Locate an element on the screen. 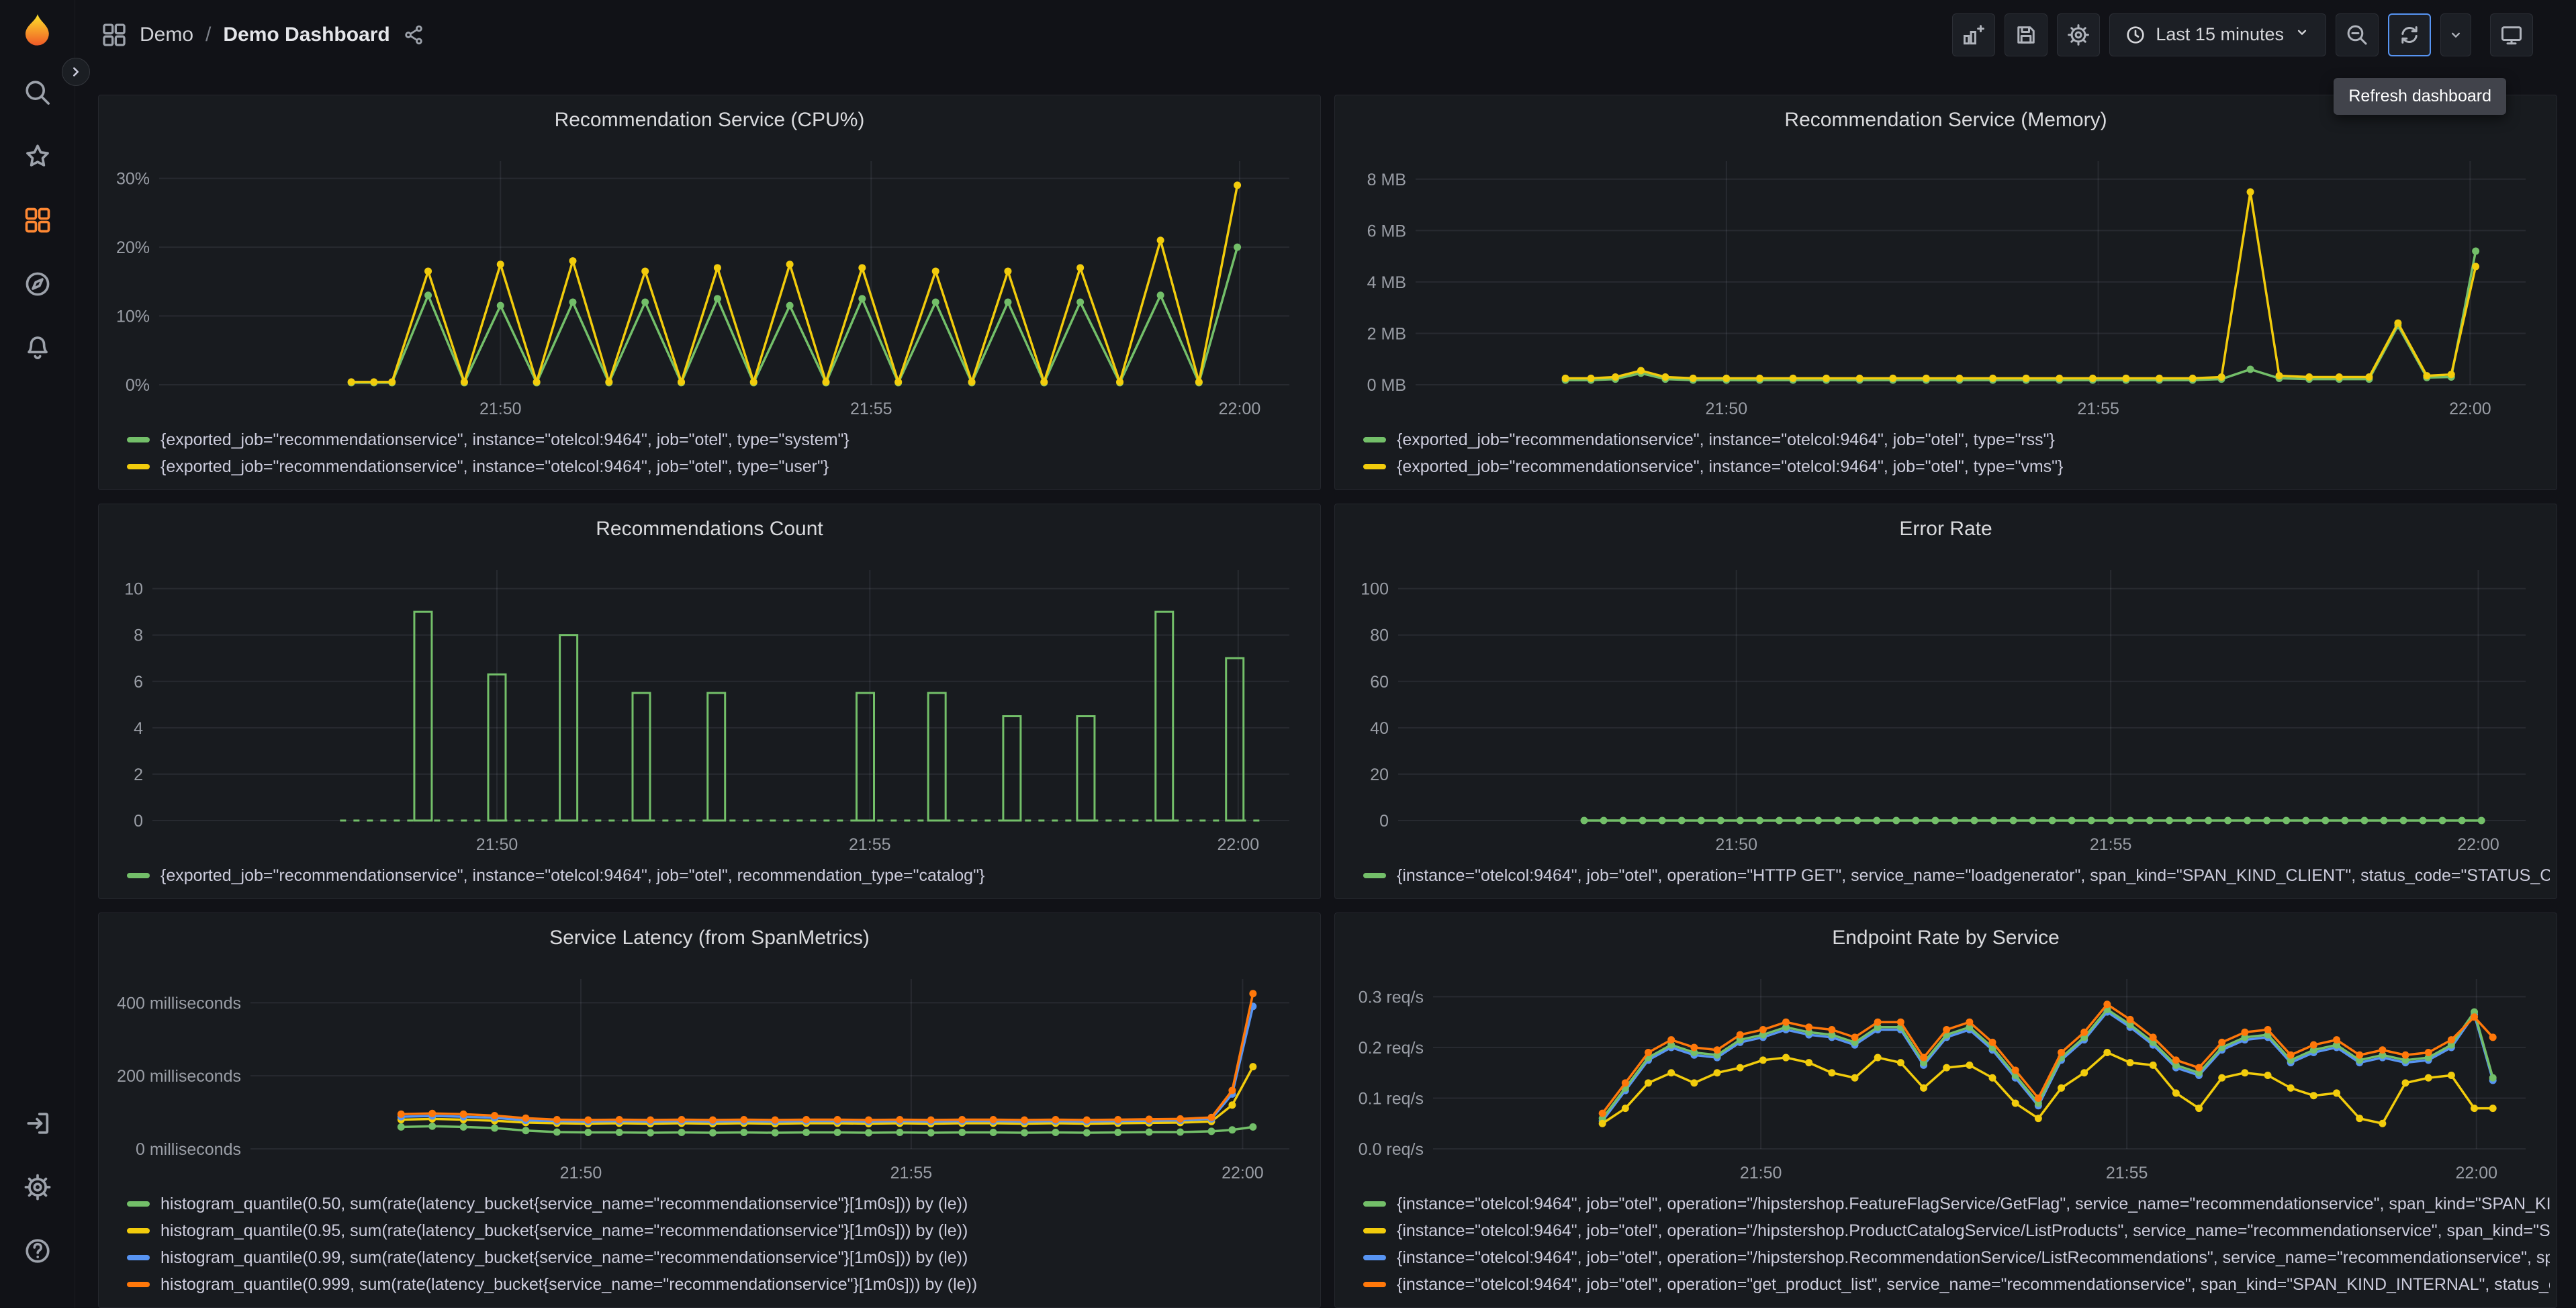  breadcrumb-root: Demo is located at coordinates (166, 35).